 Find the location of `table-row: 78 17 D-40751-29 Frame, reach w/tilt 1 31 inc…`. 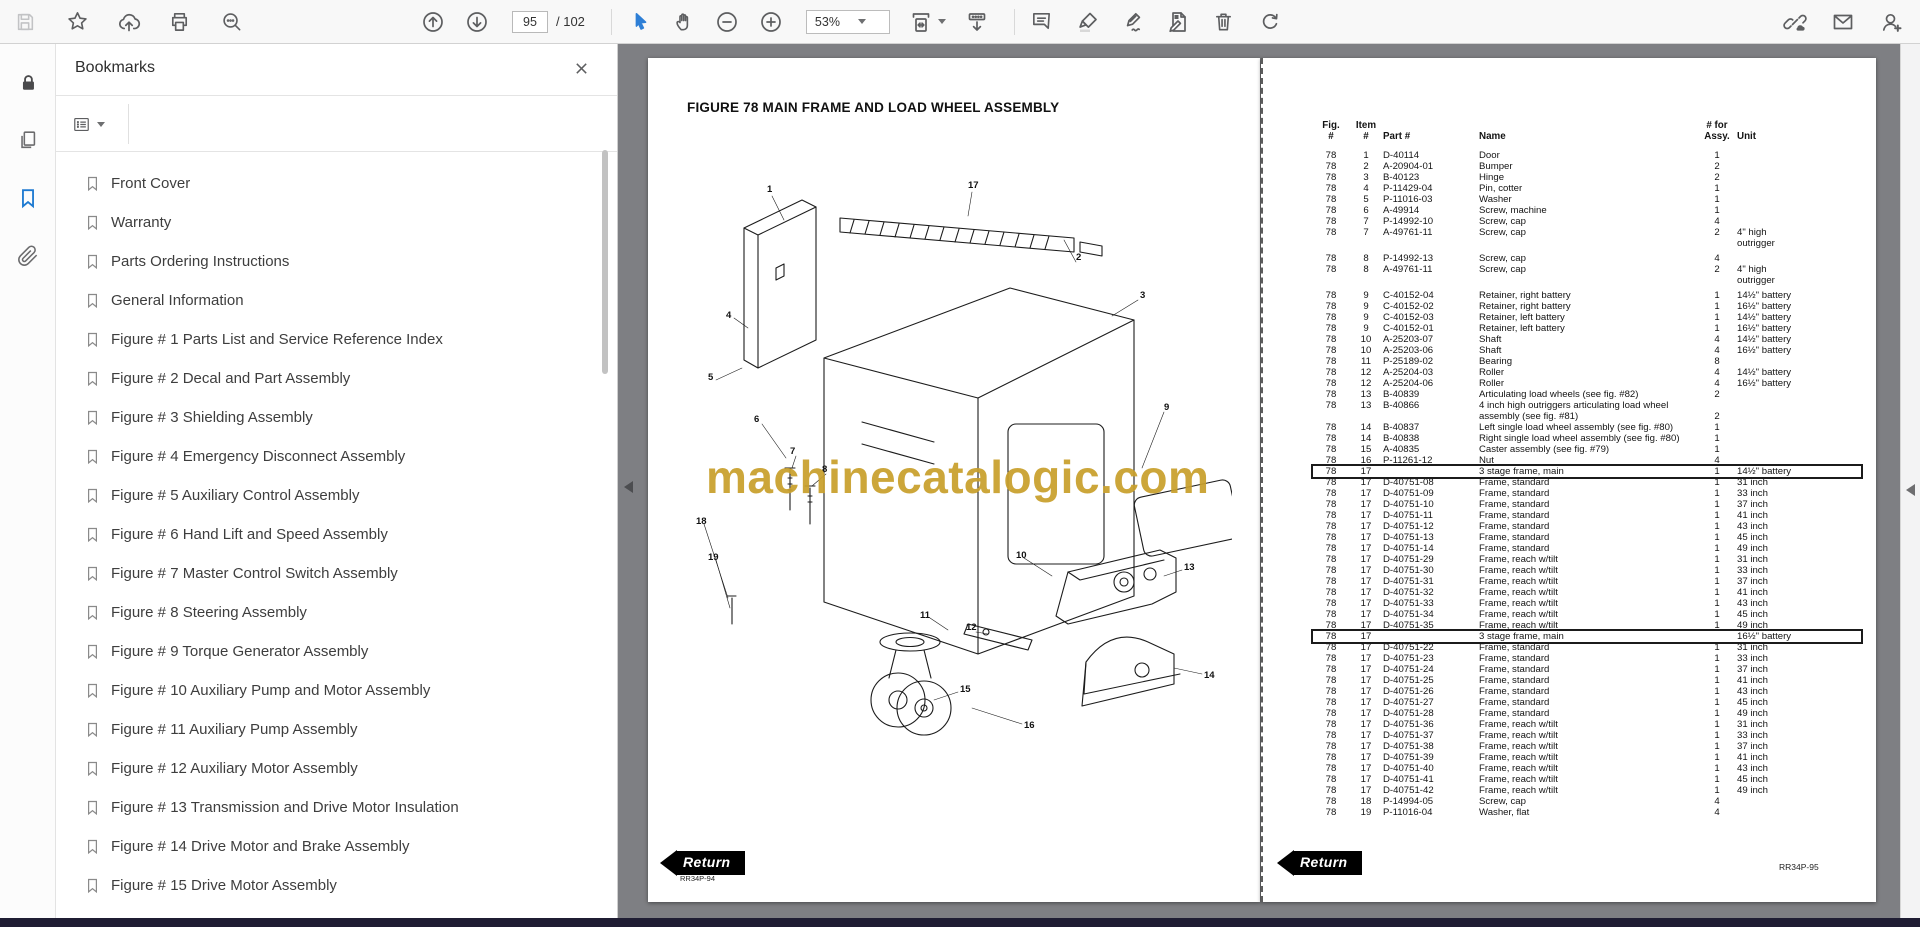

table-row: 78 17 D-40751-29 Frame, reach w/tilt 1 31 inc… is located at coordinates (1546, 559).